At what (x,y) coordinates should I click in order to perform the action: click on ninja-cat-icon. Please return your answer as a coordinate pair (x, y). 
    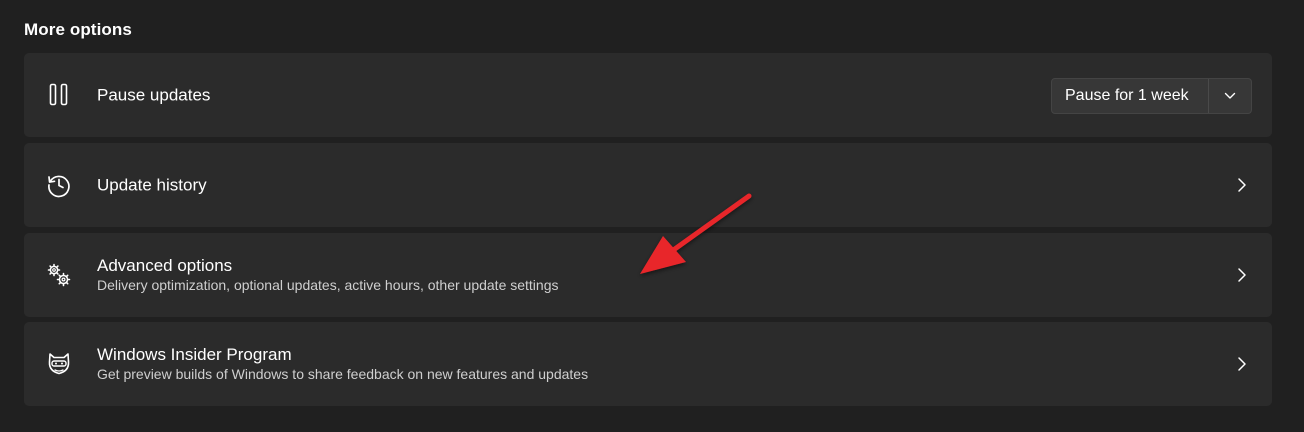
    Looking at the image, I should click on (59, 364).